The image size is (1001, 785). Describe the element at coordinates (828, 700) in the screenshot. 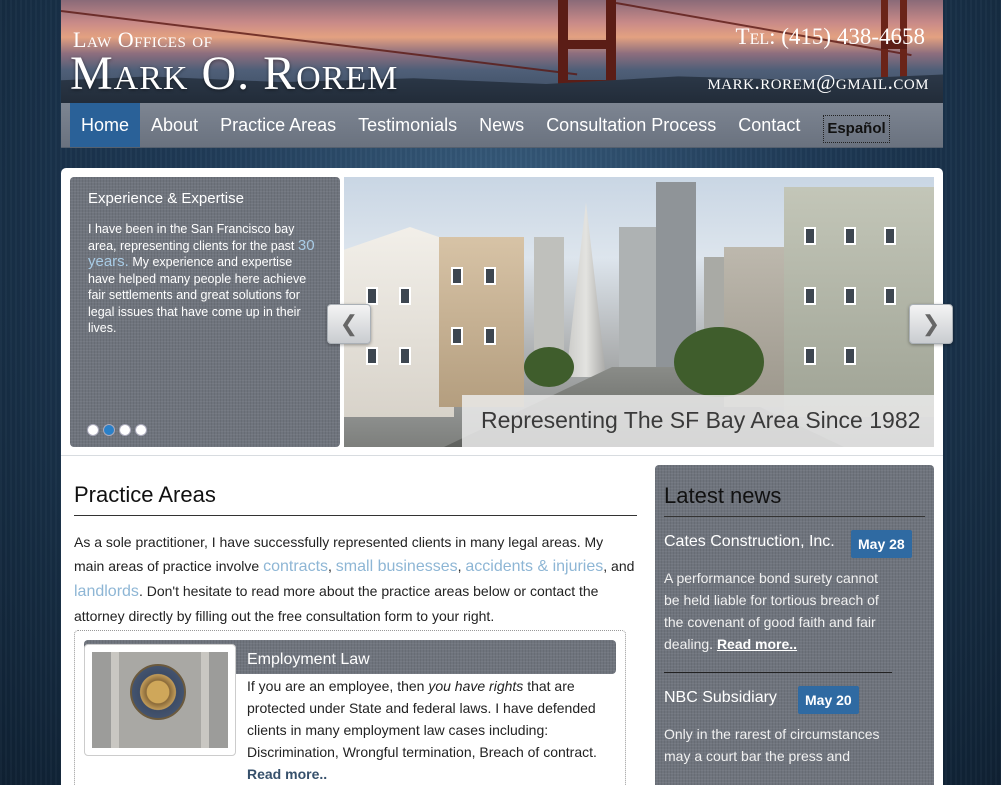

I see `news-date-badge: May 20` at that location.